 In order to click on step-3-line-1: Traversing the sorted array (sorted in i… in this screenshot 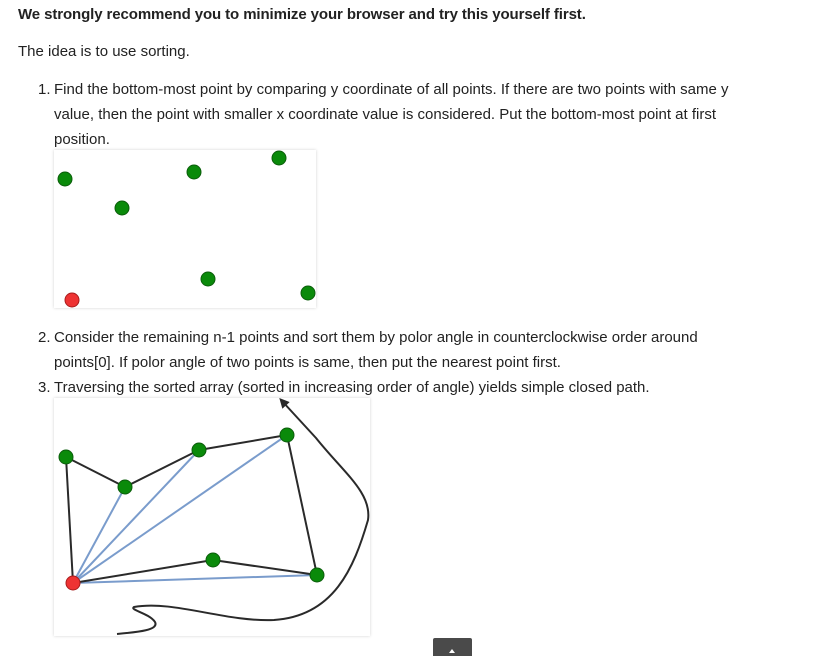, I will do `click(352, 387)`.